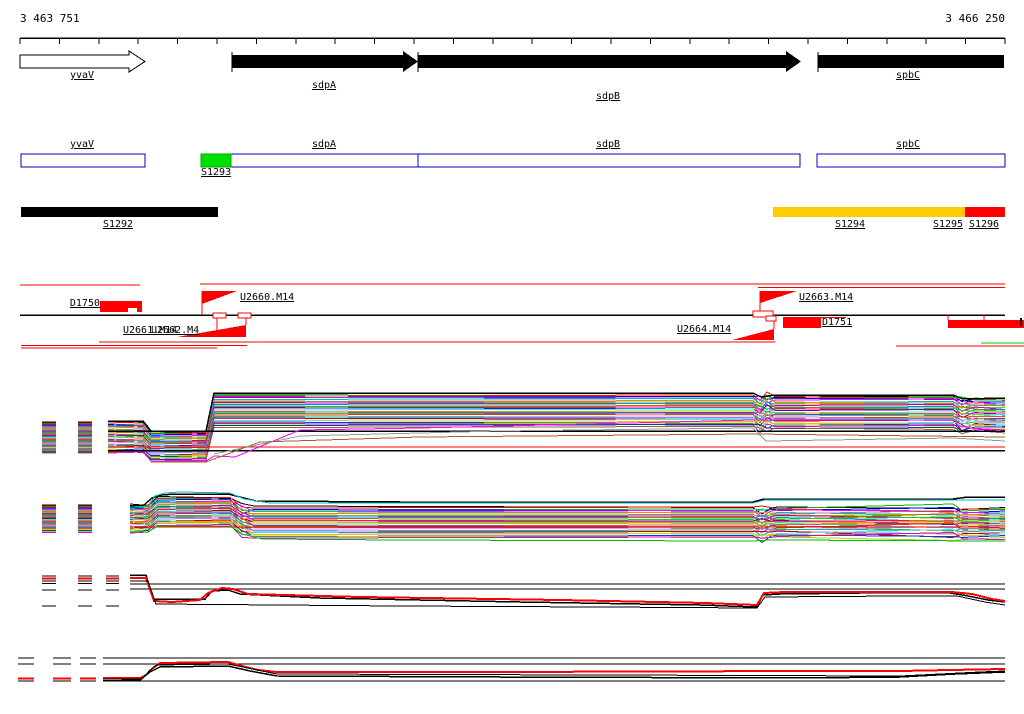  What do you see at coordinates (118, 225) in the screenshot?
I see `segment-label-S1292: S1292` at bounding box center [118, 225].